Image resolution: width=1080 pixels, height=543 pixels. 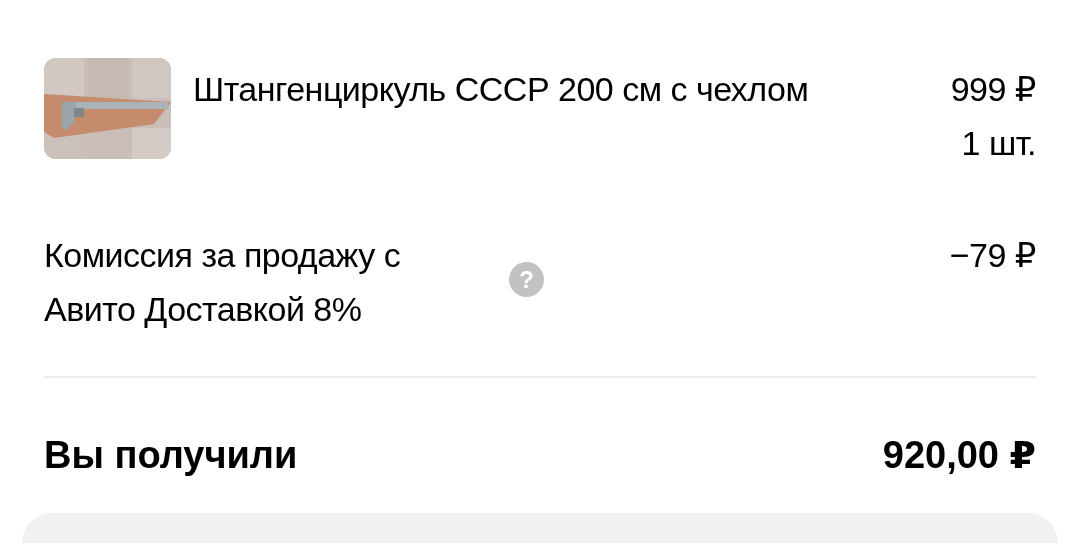 I want to click on commission-amount: −79 ₽, so click(x=992, y=255).